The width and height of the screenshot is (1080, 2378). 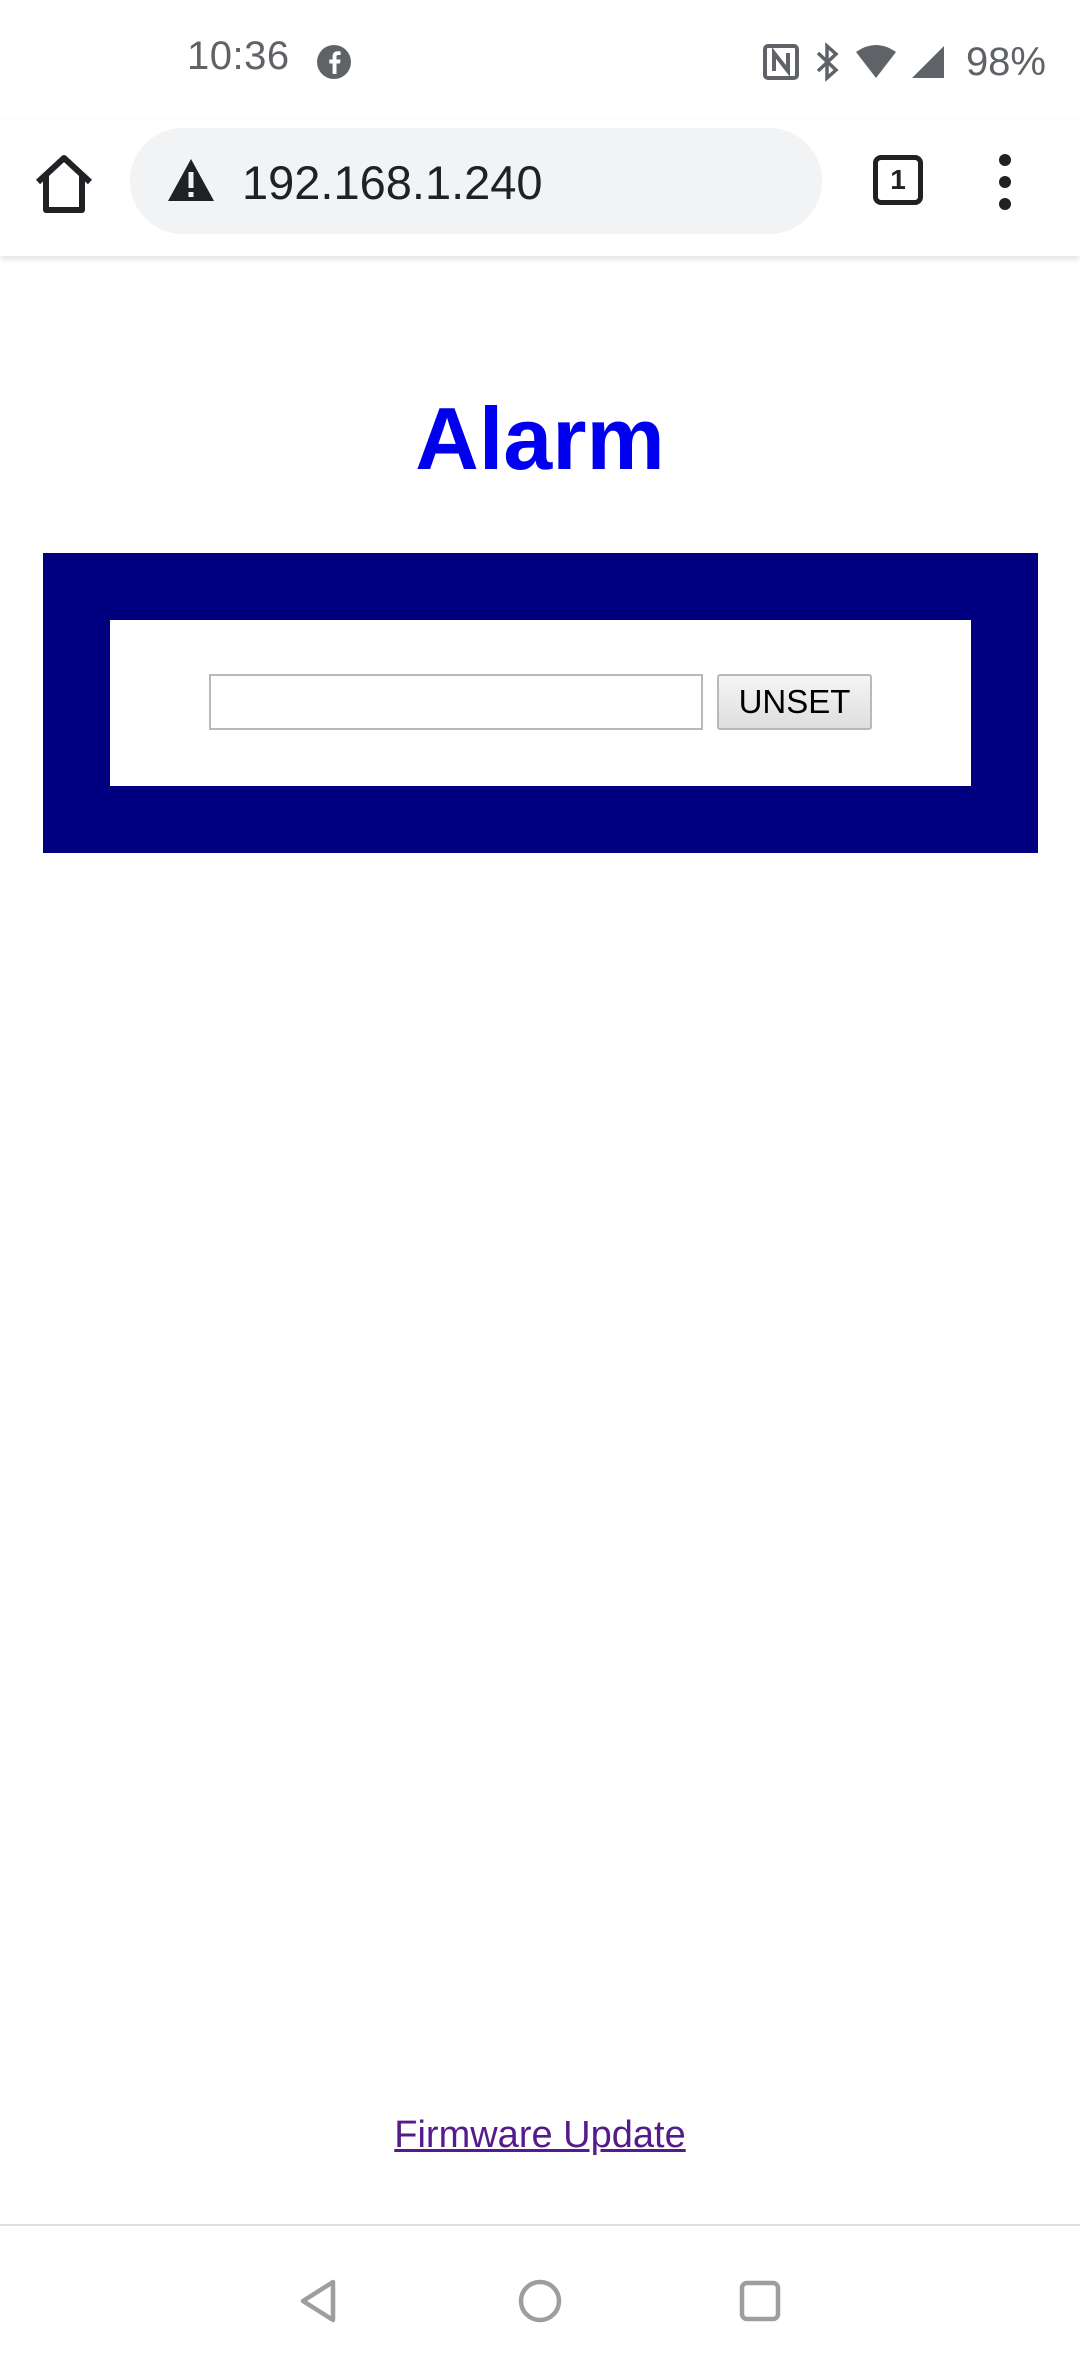 I want to click on firmware-update-container: Firmware Update, so click(x=540, y=2135).